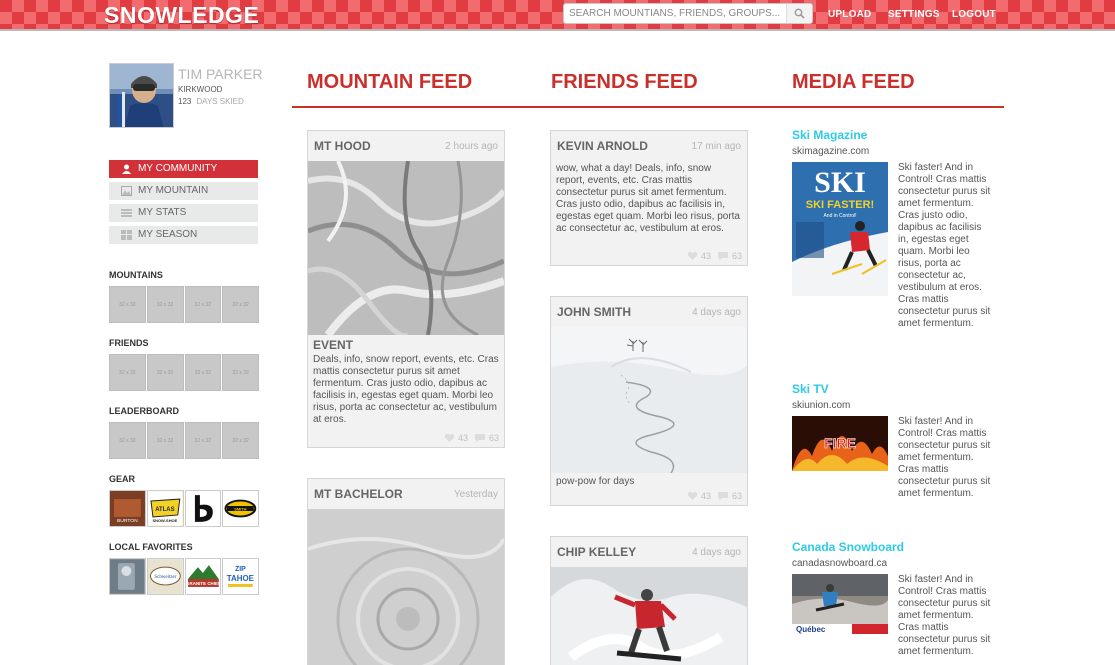 This screenshot has height=665, width=1115. What do you see at coordinates (810, 389) in the screenshot?
I see `media-title-link: Ski TV` at bounding box center [810, 389].